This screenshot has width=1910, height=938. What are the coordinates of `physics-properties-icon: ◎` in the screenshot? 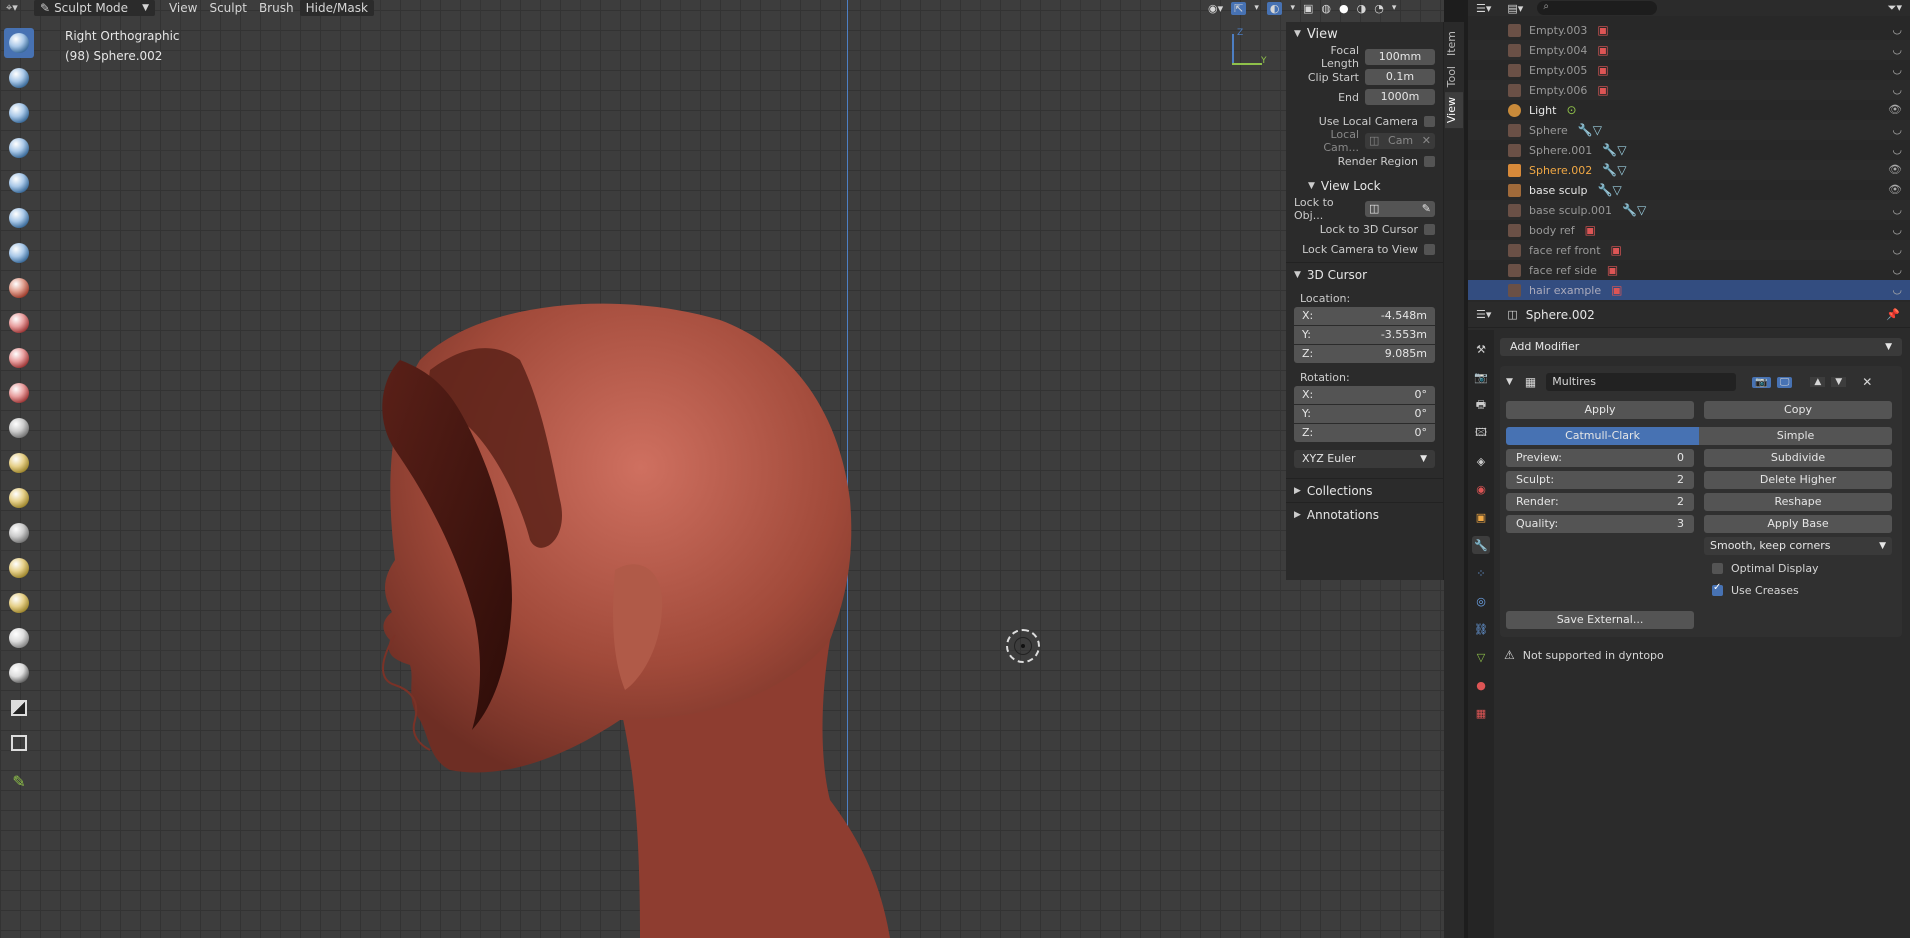 It's located at (1481, 601).